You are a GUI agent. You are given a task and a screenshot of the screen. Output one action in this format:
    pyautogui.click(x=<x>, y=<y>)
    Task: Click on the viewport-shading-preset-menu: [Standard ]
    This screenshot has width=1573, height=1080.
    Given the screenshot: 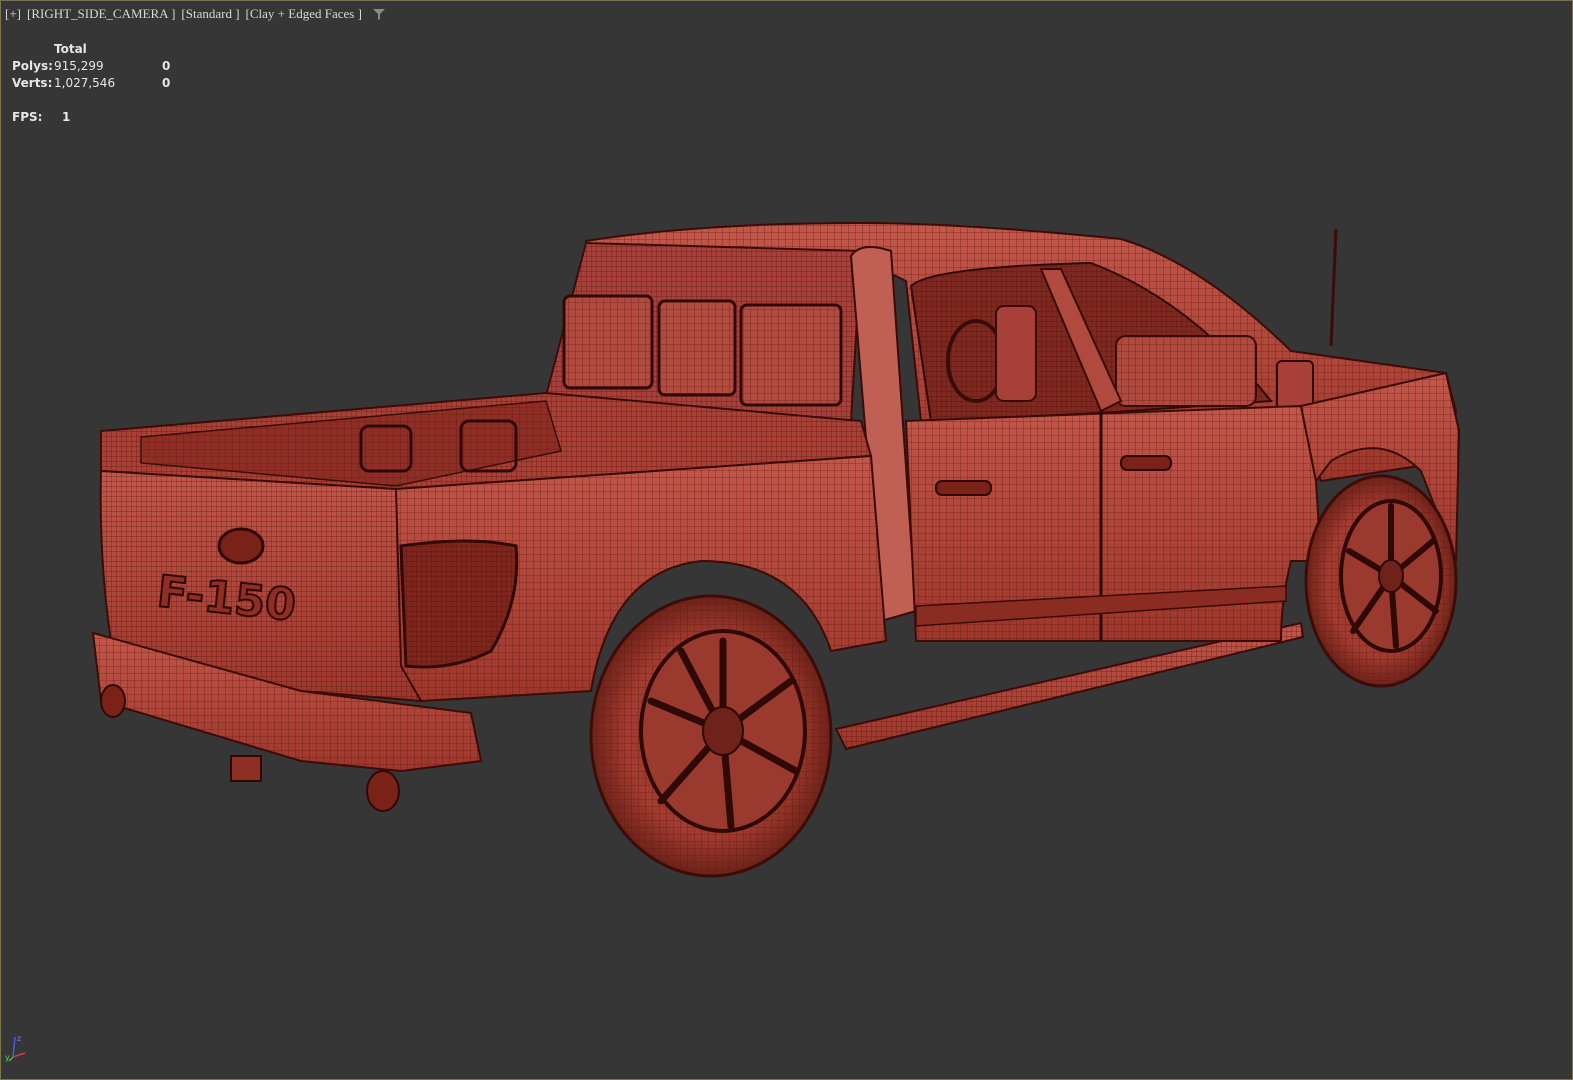 What is the action you would take?
    pyautogui.click(x=210, y=14)
    